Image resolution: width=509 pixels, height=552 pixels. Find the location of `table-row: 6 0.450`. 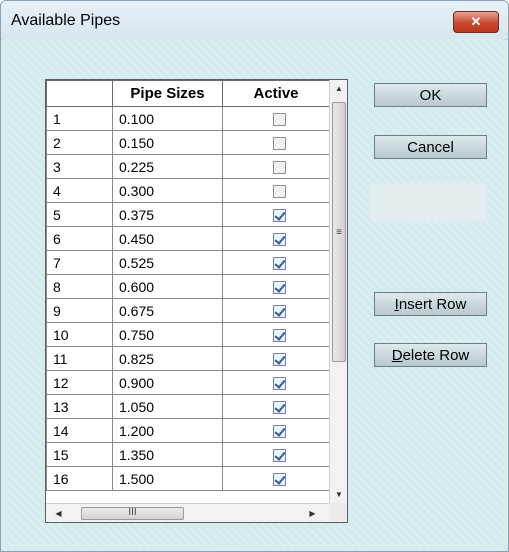

table-row: 6 0.450 is located at coordinates (187, 238).